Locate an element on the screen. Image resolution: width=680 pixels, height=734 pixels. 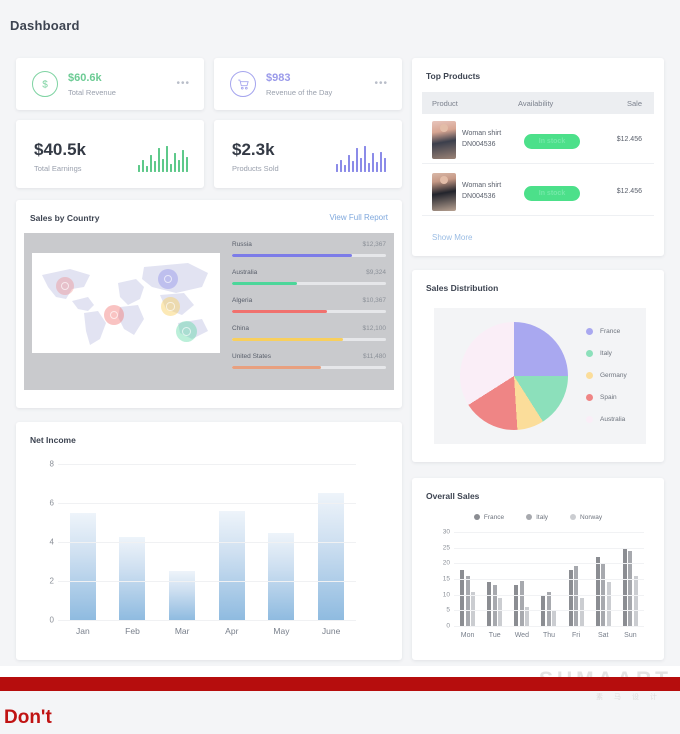
country-name: Australia is located at coordinates (245, 272).